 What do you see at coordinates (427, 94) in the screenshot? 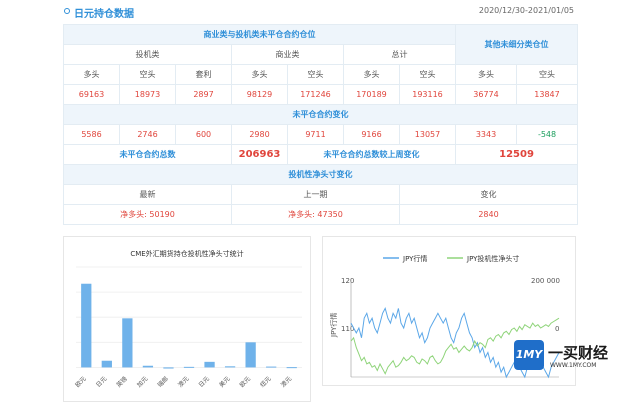
I see `value-cell: 193116` at bounding box center [427, 94].